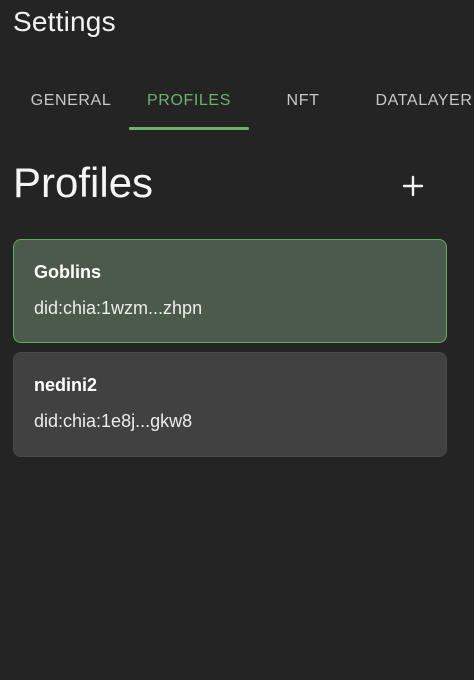 Image resolution: width=474 pixels, height=680 pixels. Describe the element at coordinates (230, 291) in the screenshot. I see `profile-card-goblins: Goblins did:chia:1wzm...zhpn` at that location.